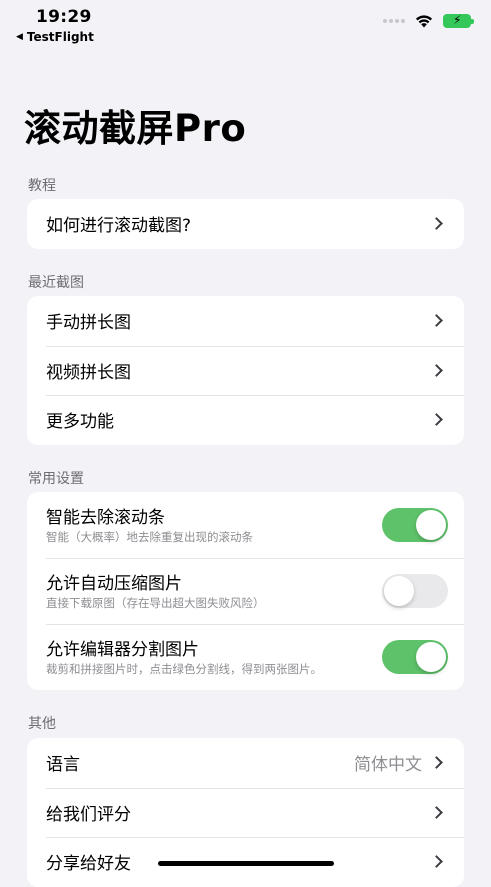 The width and height of the screenshot is (491, 887). What do you see at coordinates (415, 657) in the screenshot?
I see `editor-split-toggle` at bounding box center [415, 657].